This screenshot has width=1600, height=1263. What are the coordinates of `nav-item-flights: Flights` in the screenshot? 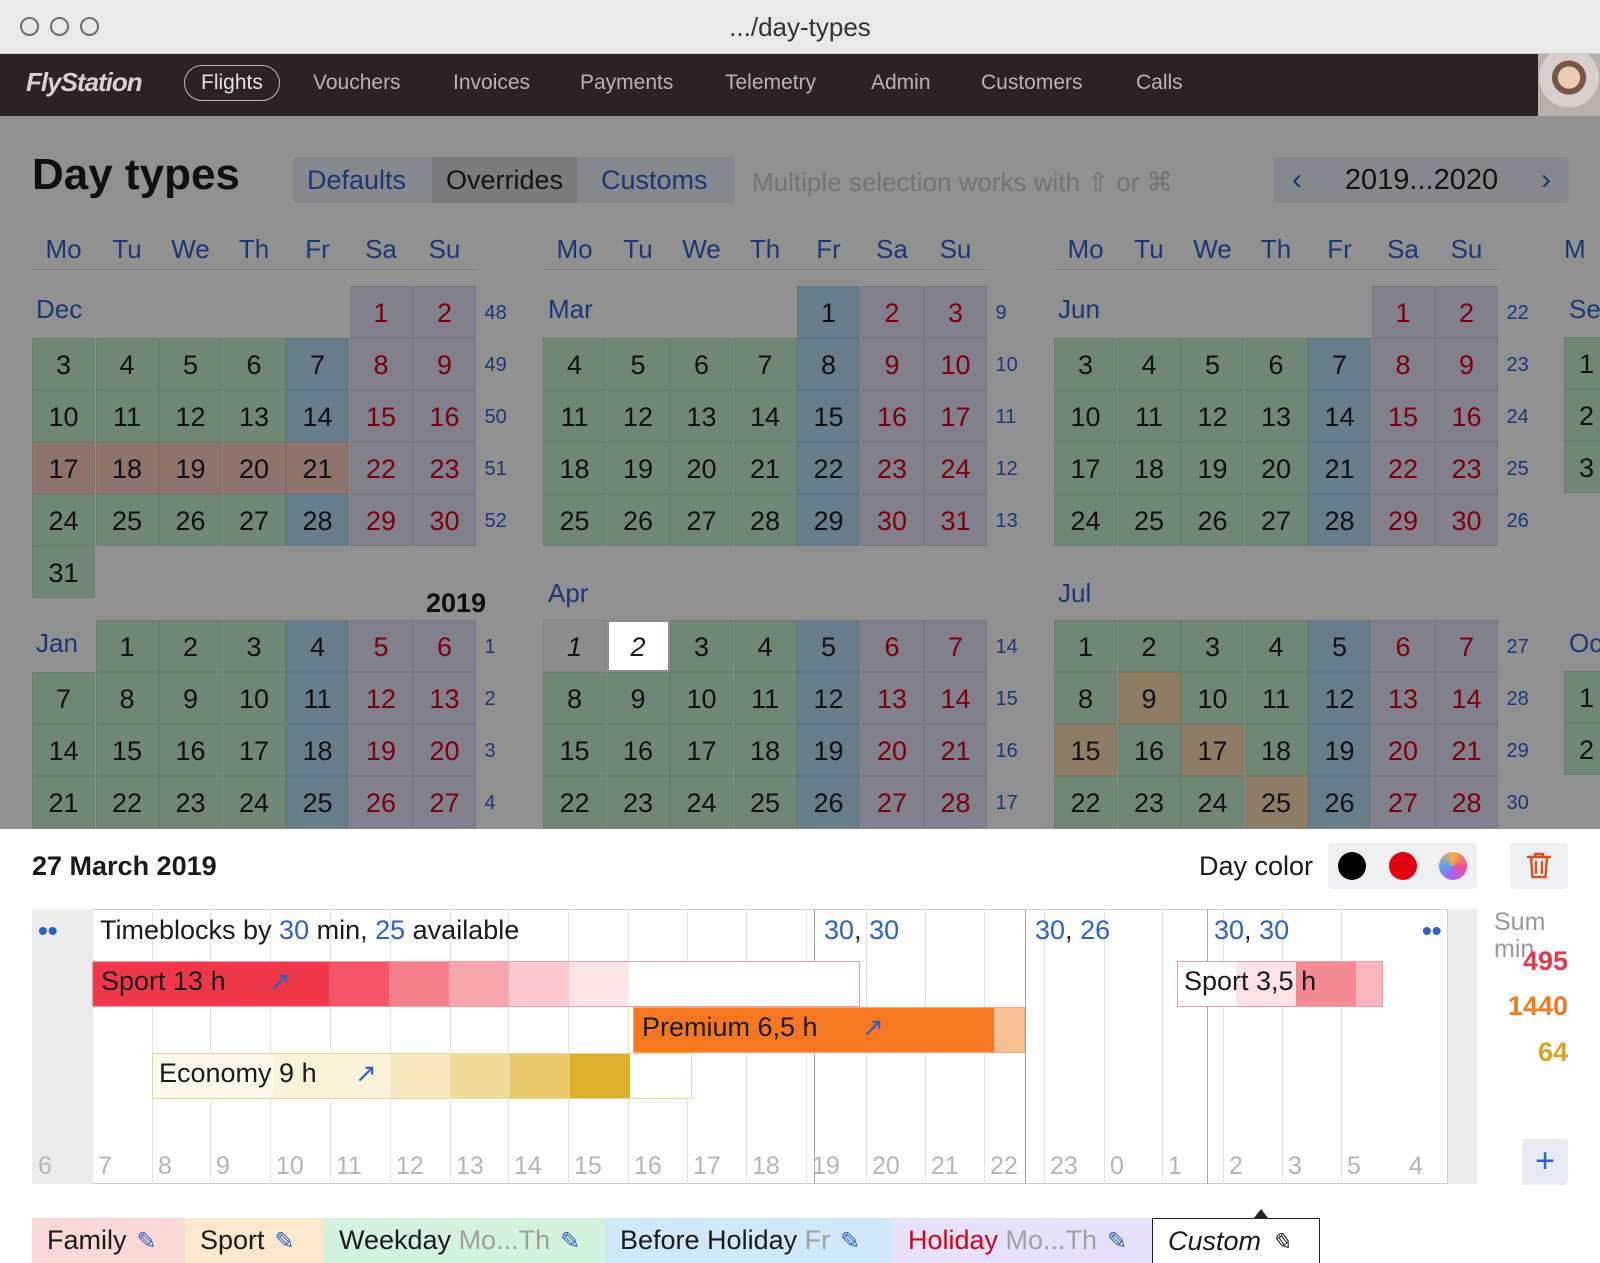 It's located at (232, 83).